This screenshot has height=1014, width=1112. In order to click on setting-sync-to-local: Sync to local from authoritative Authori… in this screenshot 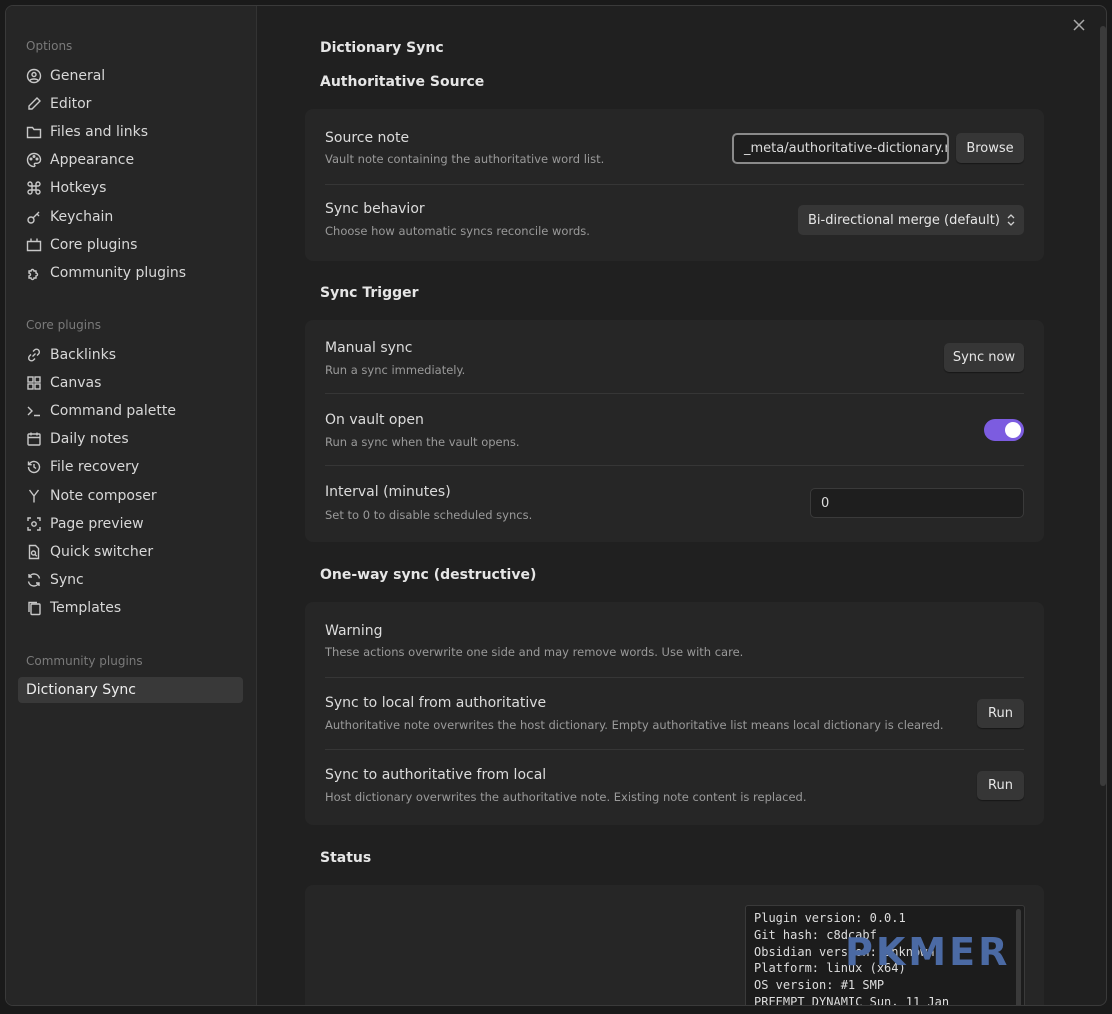, I will do `click(674, 713)`.